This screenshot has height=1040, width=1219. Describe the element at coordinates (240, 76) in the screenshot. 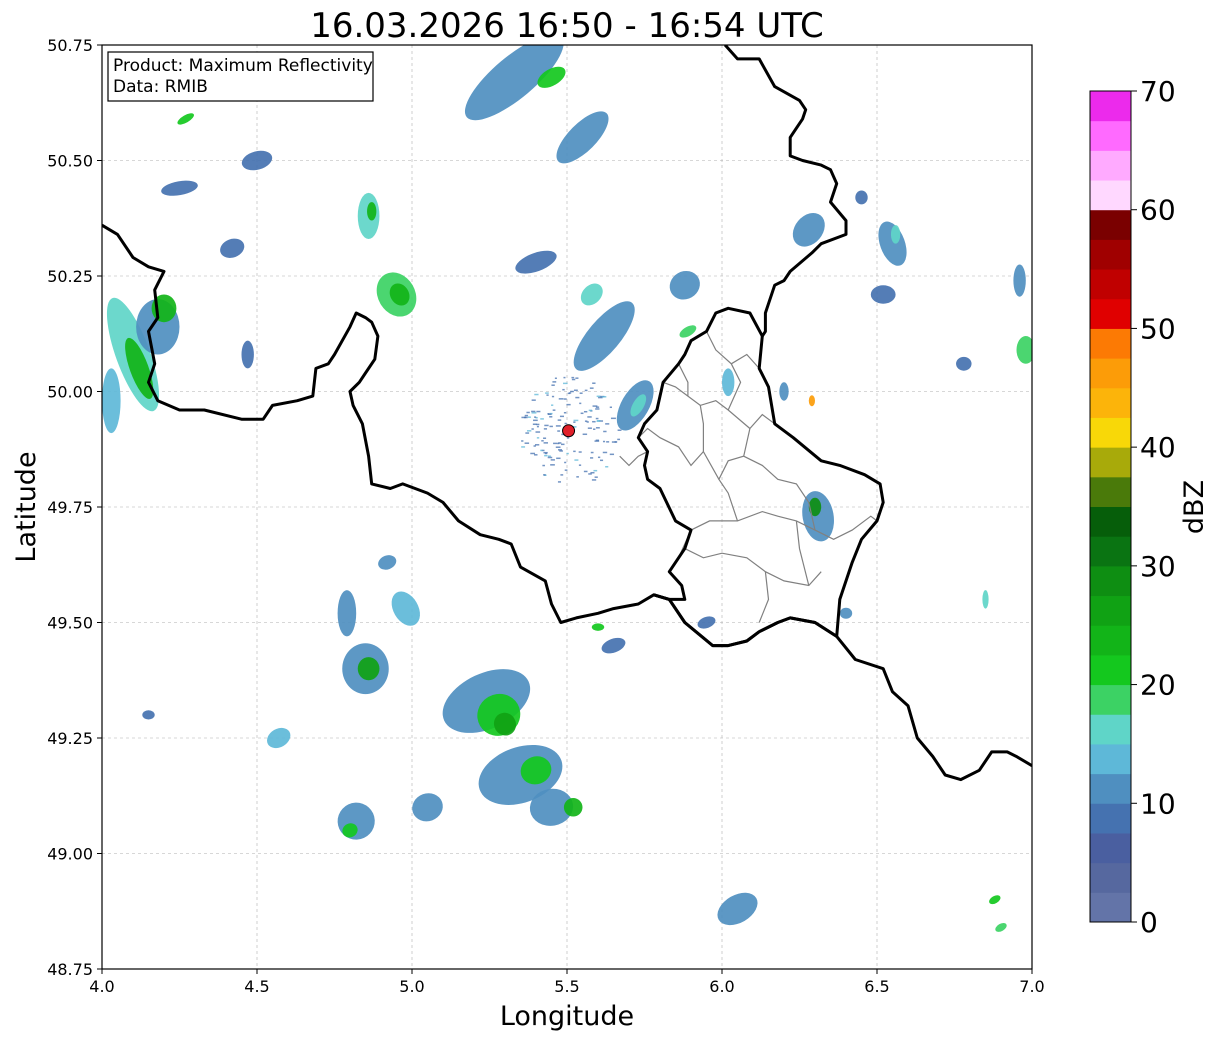

I see `info-box: Product: Maximum Reflectivity Data: RMIB` at that location.